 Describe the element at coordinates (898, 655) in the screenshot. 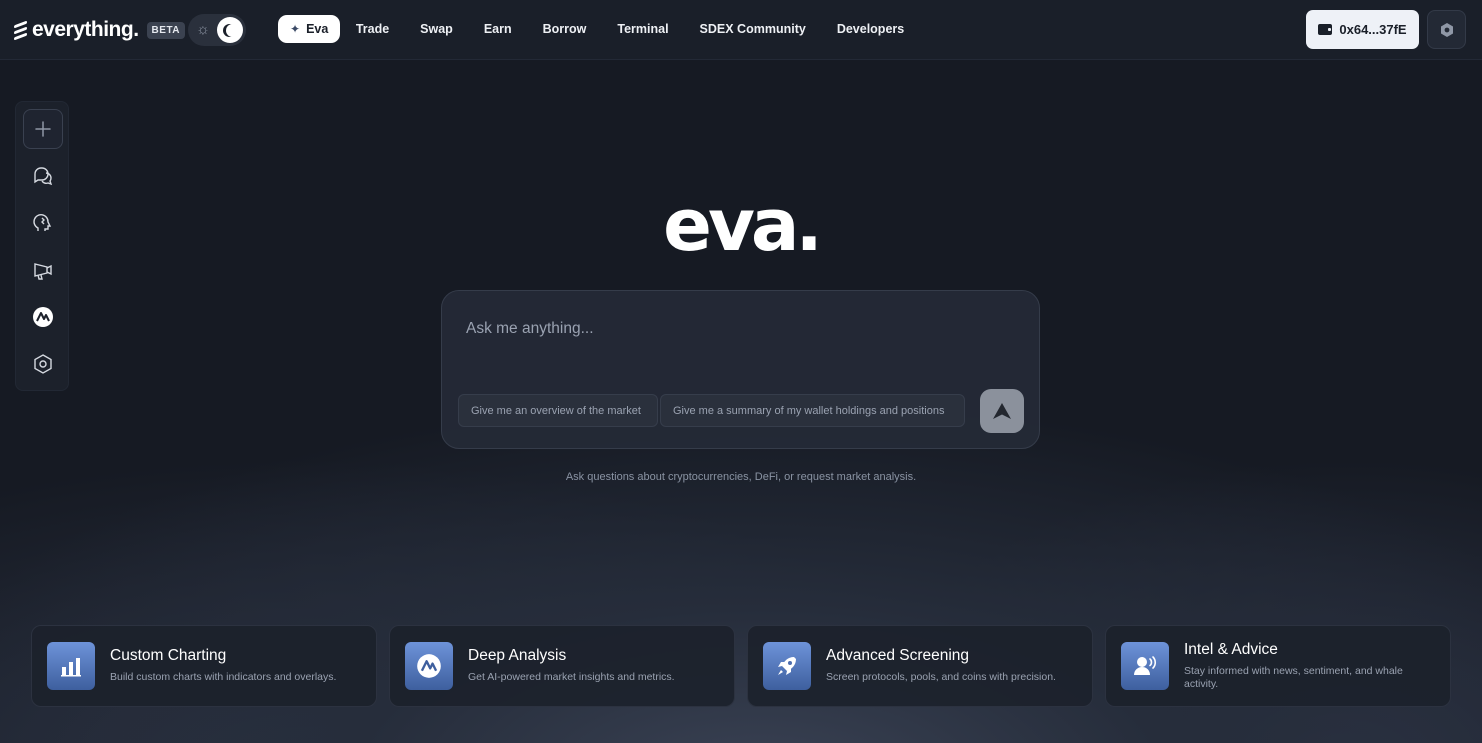

I see `feature-title: Advanced Screening` at that location.